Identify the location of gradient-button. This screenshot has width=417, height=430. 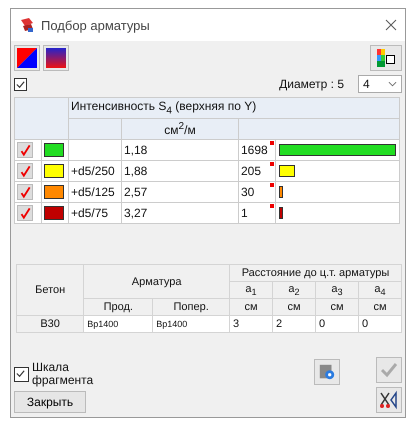
(56, 58).